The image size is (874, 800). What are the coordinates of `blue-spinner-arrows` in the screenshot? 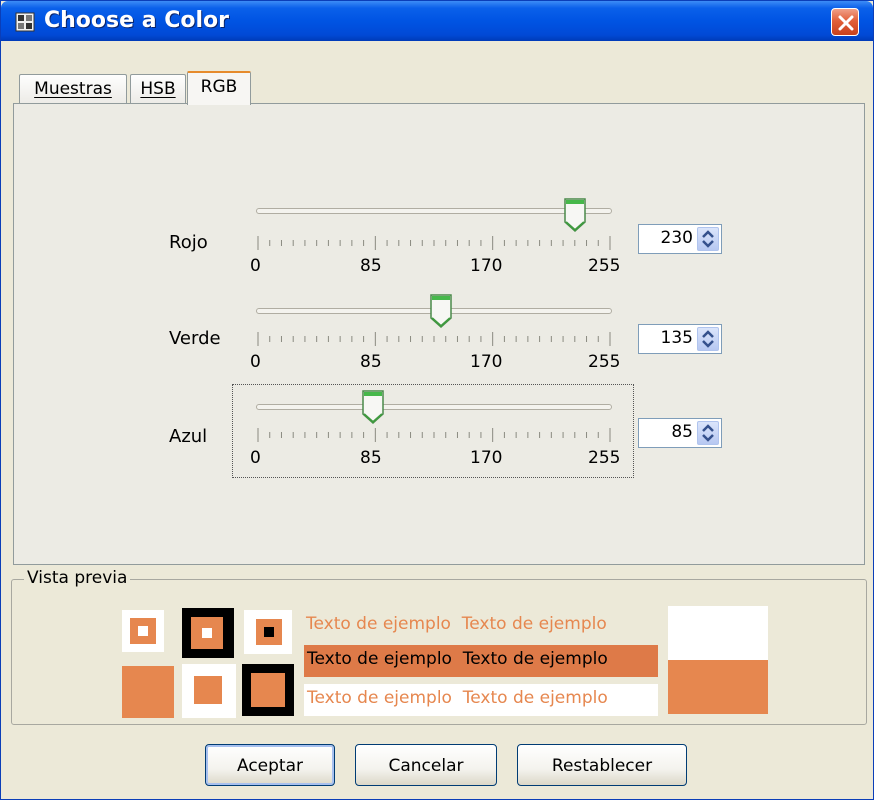 It's located at (708, 433).